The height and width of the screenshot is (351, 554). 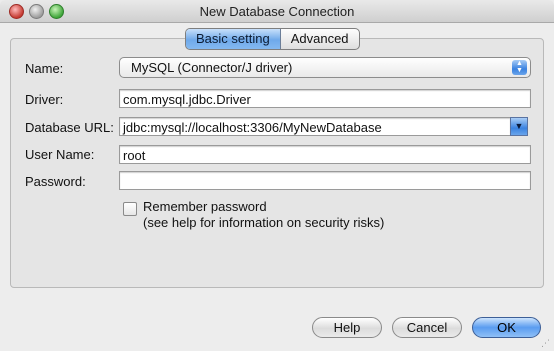 What do you see at coordinates (519, 126) in the screenshot?
I see `chevron-down-icon: ▼` at bounding box center [519, 126].